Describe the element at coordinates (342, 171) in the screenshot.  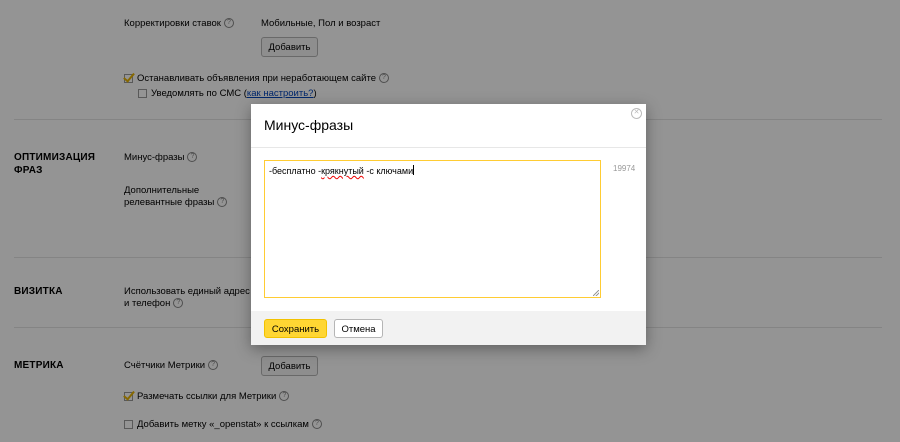
I see `misspelled-word: крякнутый` at that location.